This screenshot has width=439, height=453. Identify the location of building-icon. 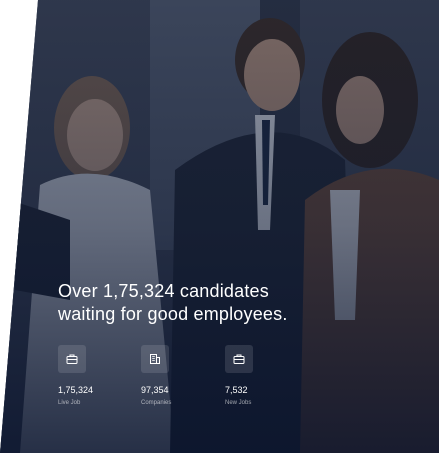
(155, 359).